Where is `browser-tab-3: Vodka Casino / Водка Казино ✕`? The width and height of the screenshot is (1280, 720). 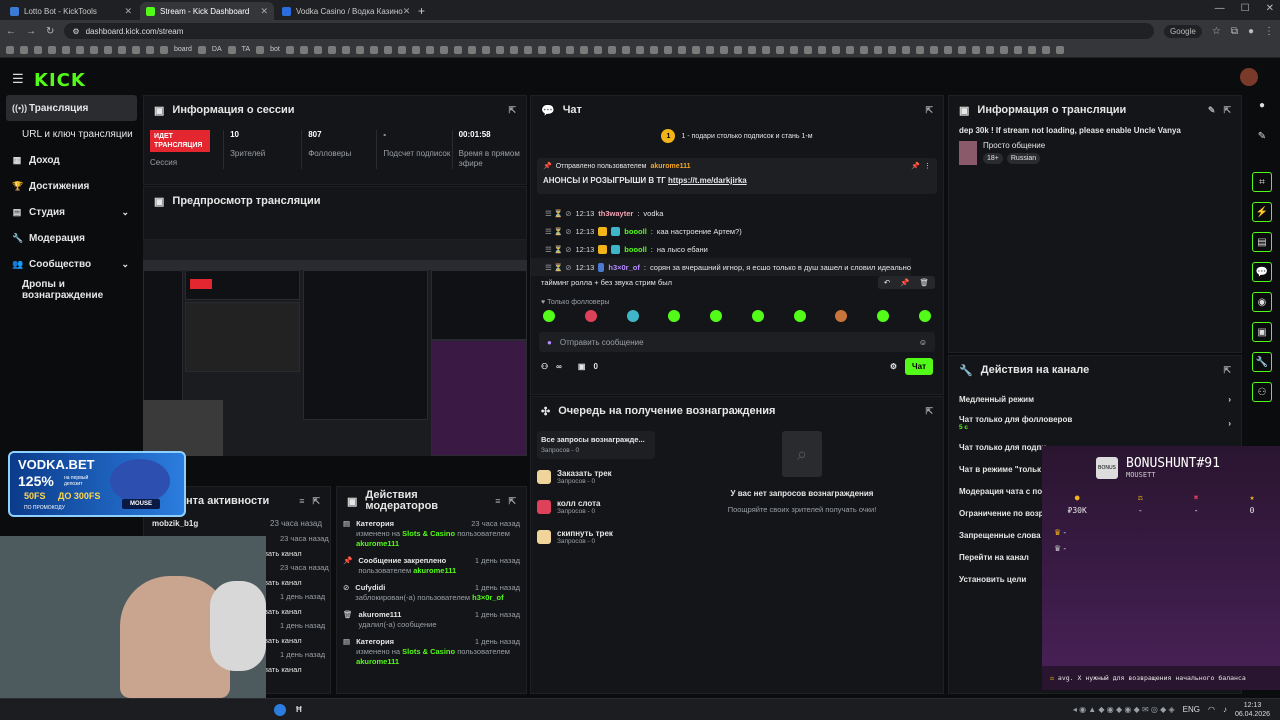 browser-tab-3: Vodka Casino / Водка Казино ✕ is located at coordinates (343, 11).